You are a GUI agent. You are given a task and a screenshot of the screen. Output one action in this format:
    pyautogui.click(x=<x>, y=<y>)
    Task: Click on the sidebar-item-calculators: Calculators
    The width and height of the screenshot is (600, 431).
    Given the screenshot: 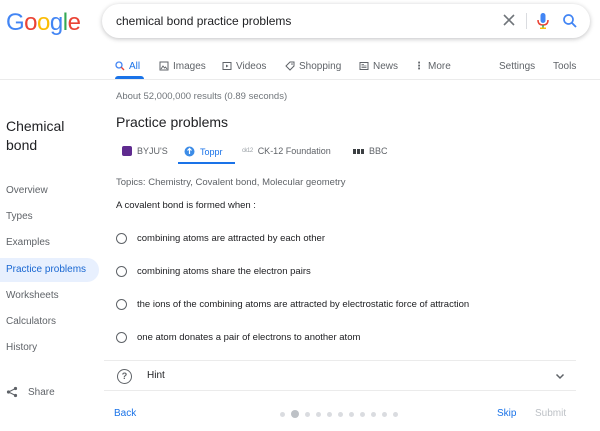 What is the action you would take?
    pyautogui.click(x=49, y=322)
    